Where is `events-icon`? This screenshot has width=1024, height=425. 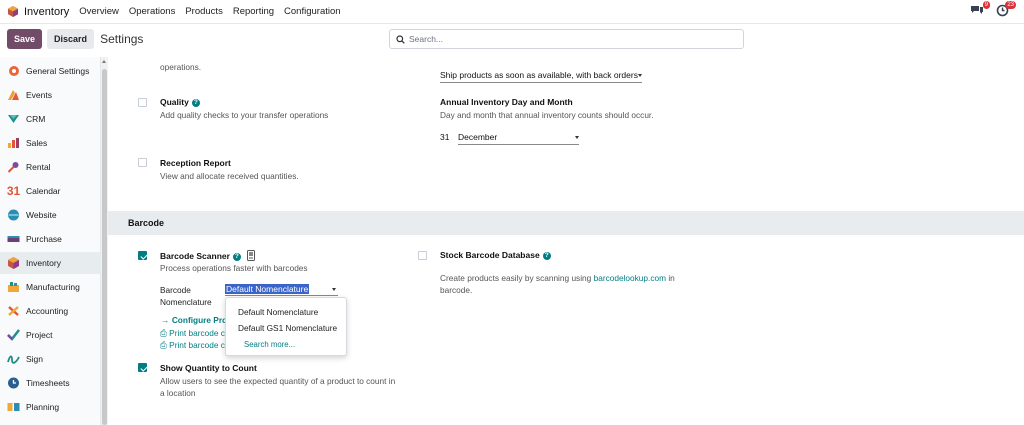 events-icon is located at coordinates (13, 95).